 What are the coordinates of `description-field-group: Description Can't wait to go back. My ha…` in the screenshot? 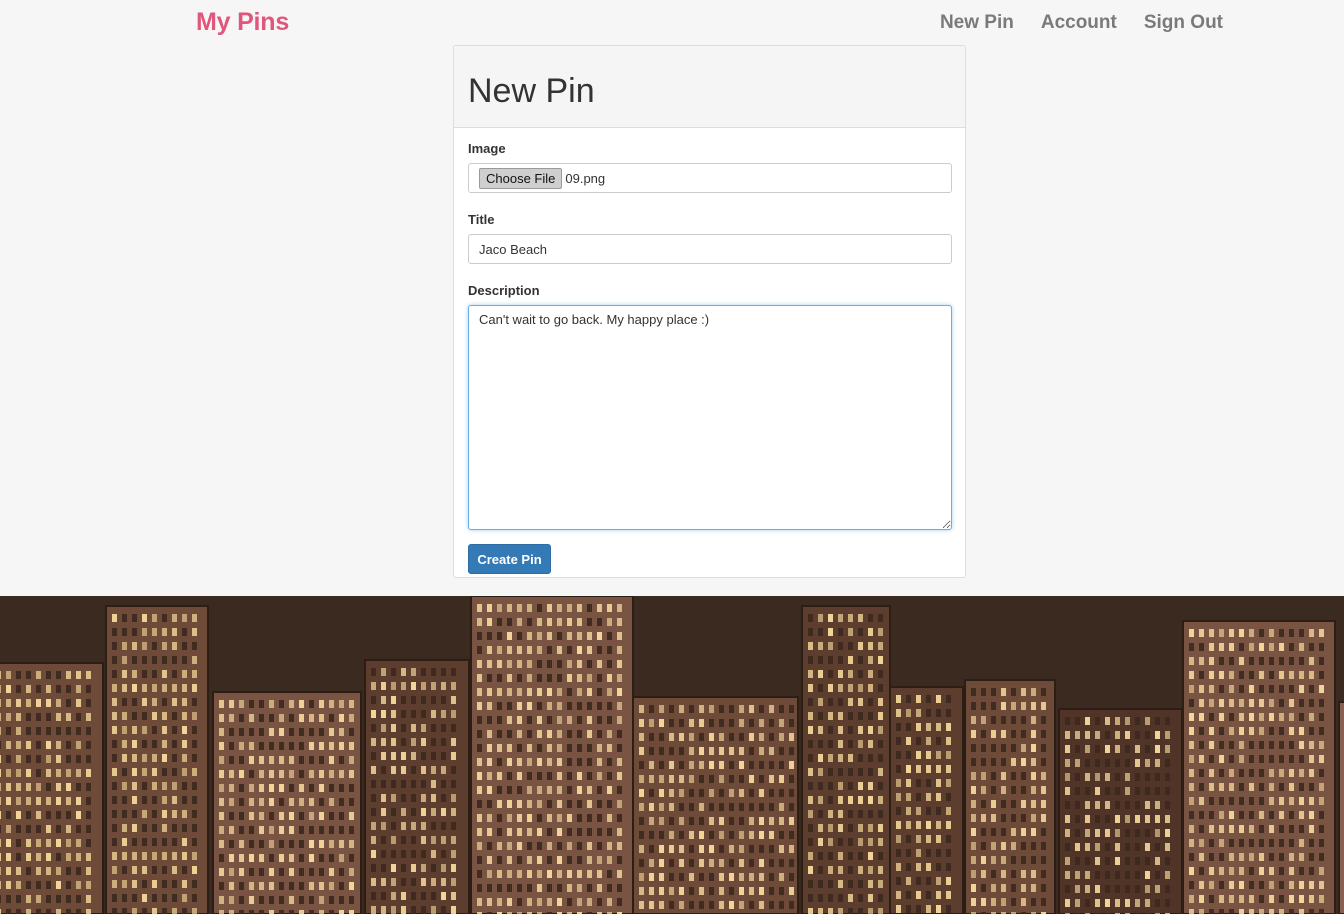 It's located at (710, 406).